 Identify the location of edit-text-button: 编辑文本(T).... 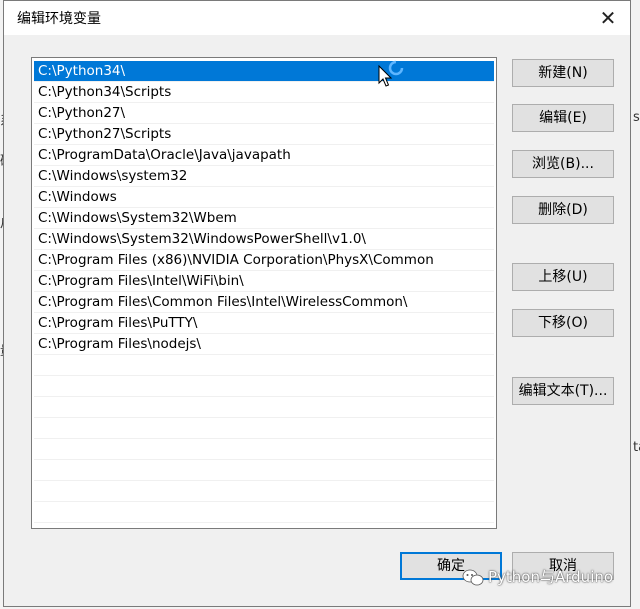
(563, 391).